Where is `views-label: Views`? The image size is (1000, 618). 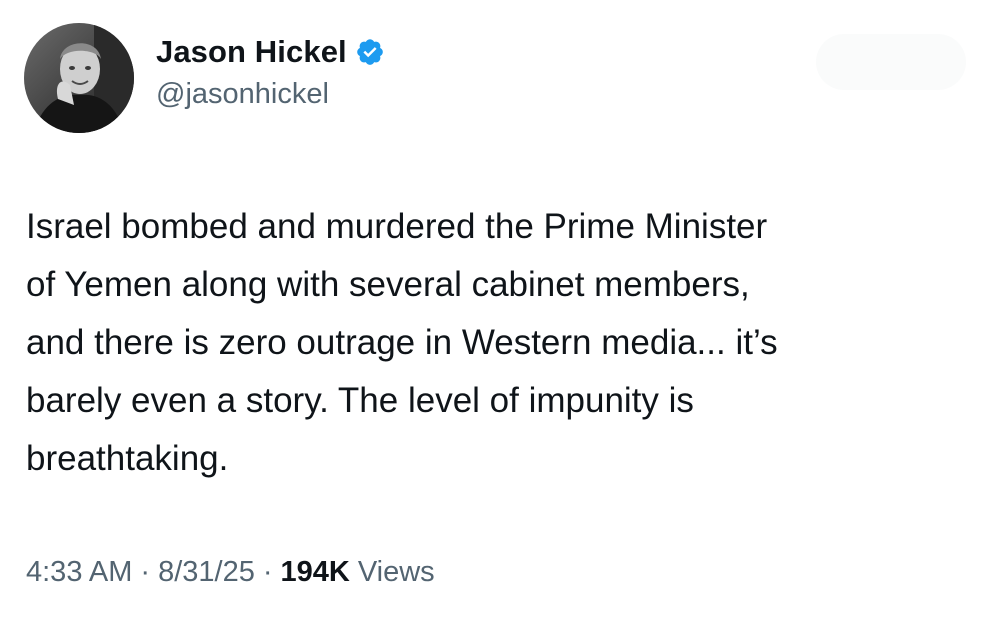
views-label: Views is located at coordinates (396, 572).